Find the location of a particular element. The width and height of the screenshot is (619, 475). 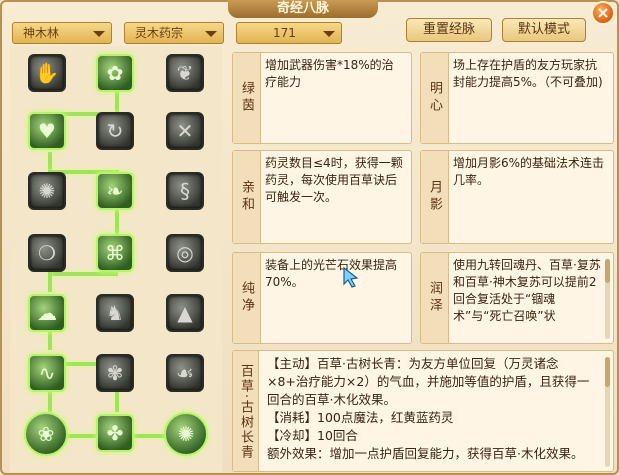

bomb-icon: ✺ is located at coordinates (47, 191).